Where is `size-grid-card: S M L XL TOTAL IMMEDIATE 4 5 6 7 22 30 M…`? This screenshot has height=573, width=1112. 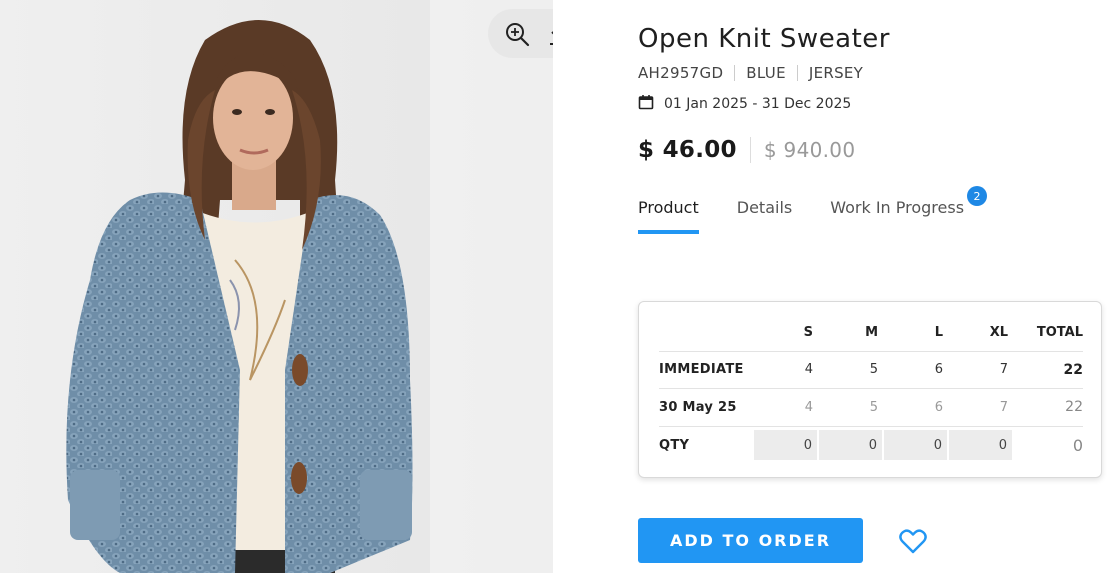 size-grid-card: S M L XL TOTAL IMMEDIATE 4 5 6 7 22 30 M… is located at coordinates (870, 389).